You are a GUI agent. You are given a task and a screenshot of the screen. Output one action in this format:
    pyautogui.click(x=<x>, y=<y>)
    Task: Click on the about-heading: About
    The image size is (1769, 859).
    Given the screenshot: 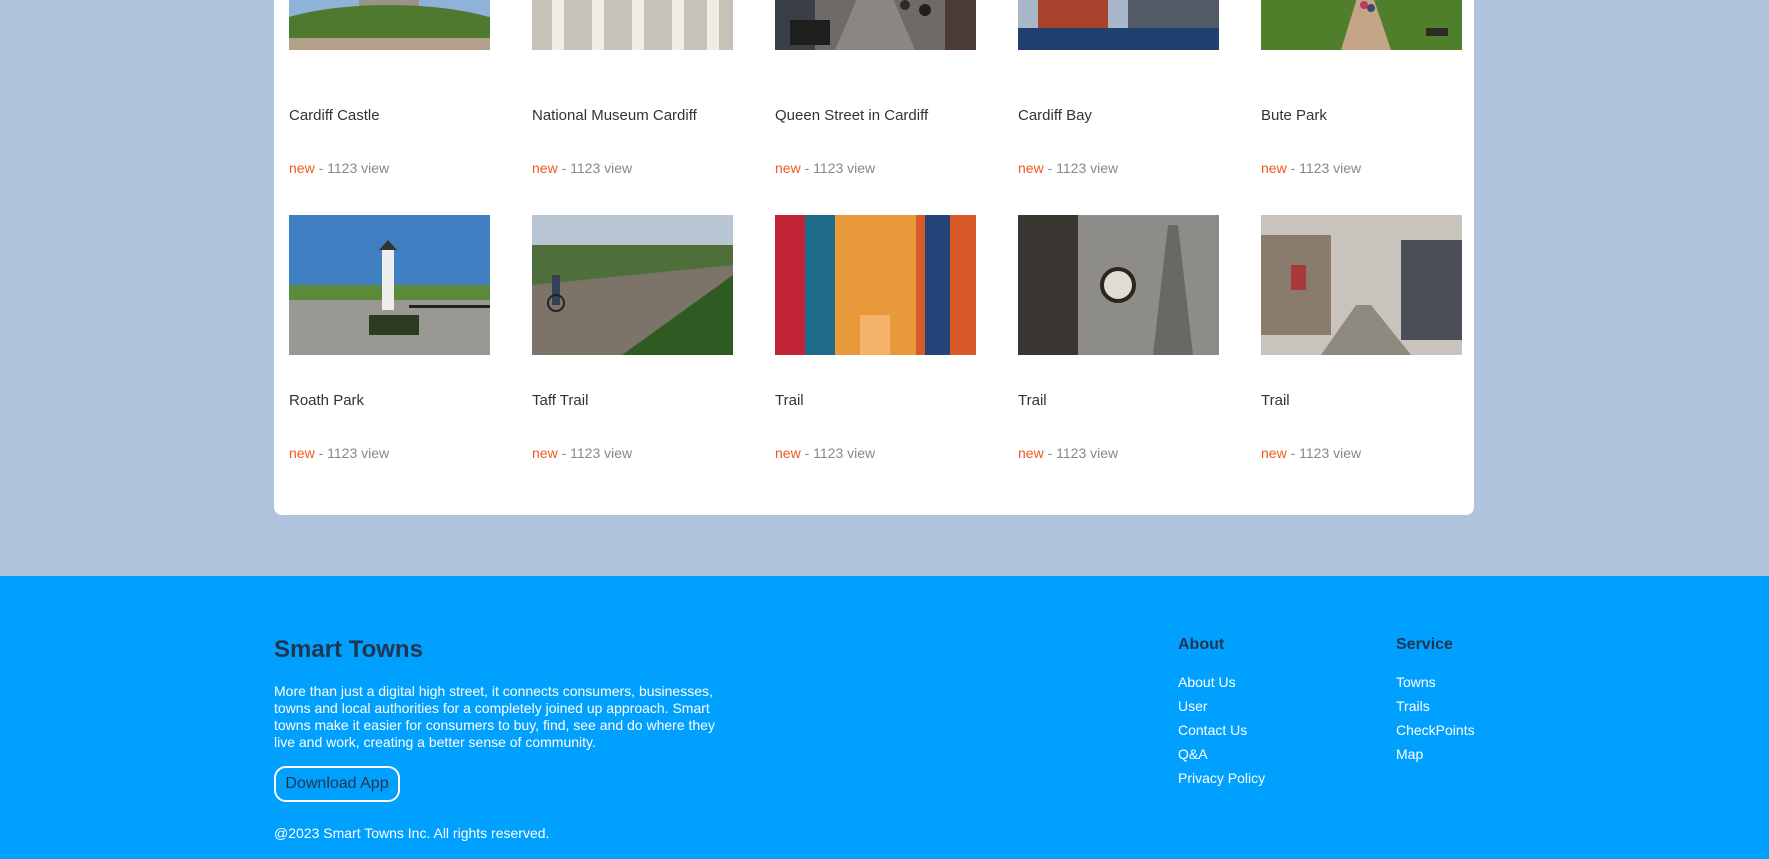 What is the action you would take?
    pyautogui.click(x=1201, y=644)
    